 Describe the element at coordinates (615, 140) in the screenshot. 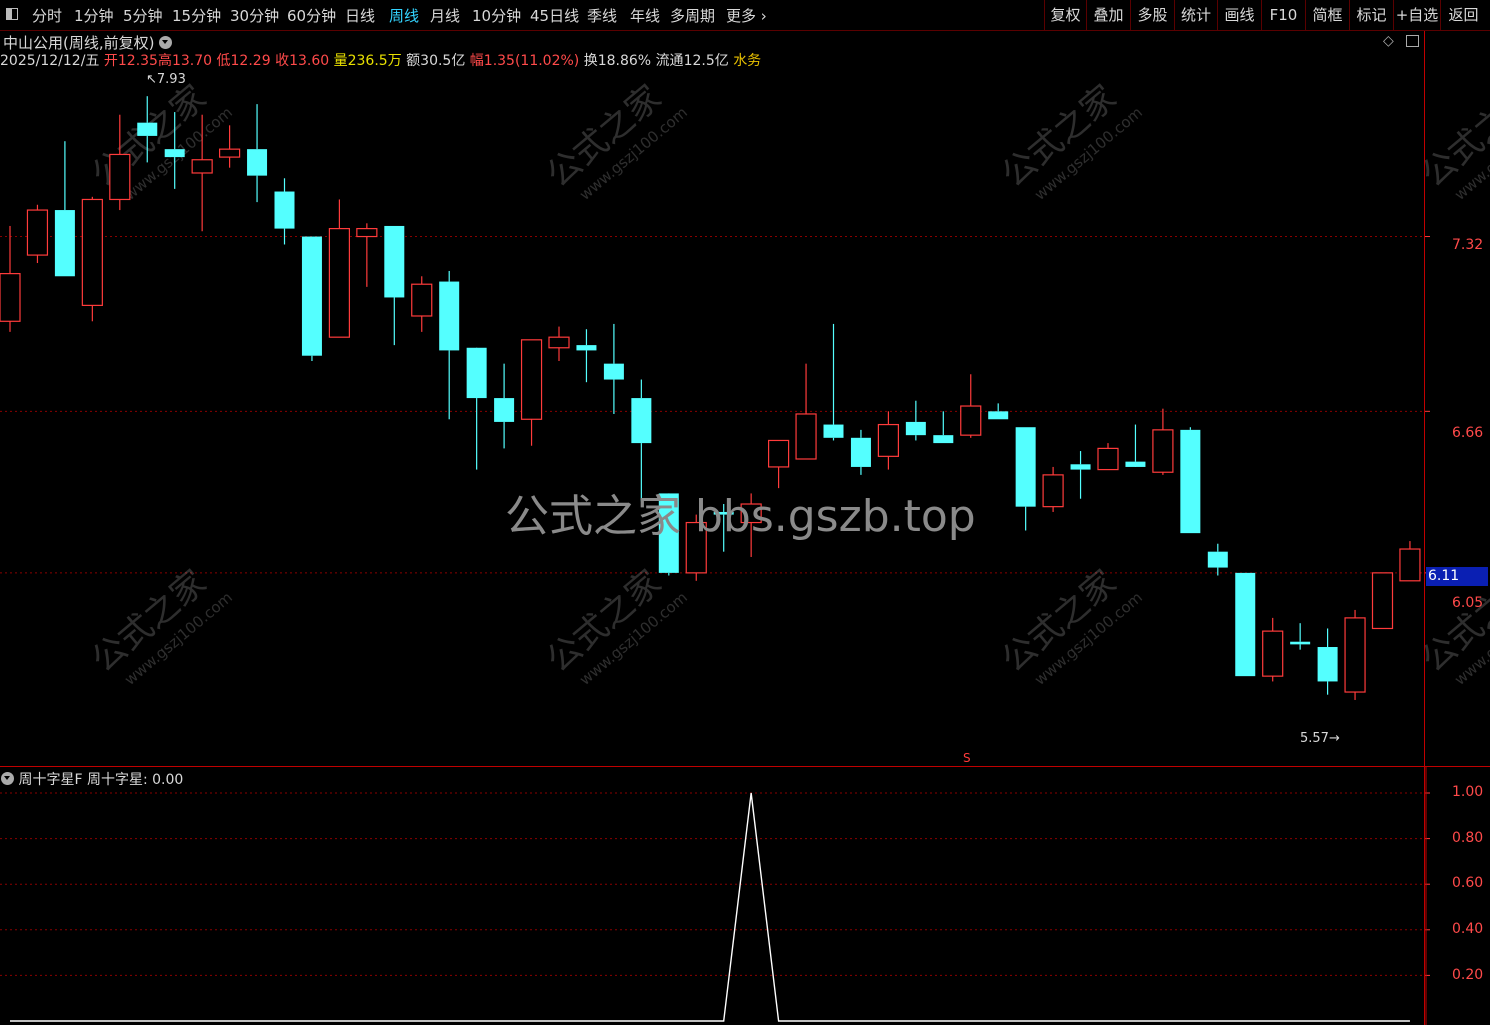

I see `watermark-1: 公式之家www.gszj100.com` at that location.